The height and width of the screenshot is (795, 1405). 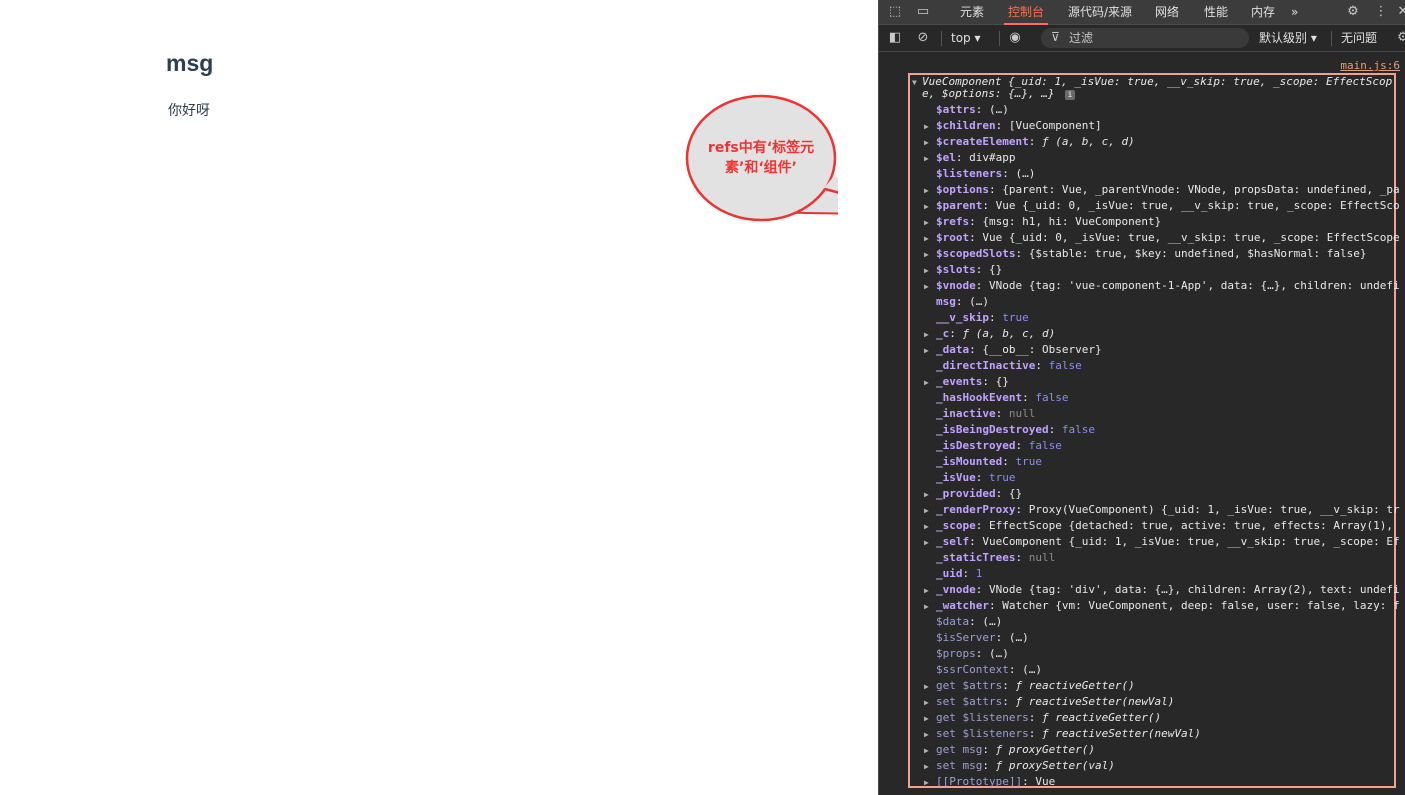 What do you see at coordinates (1045, 749) in the screenshot?
I see `property-value: ƒ proxyGetter()` at bounding box center [1045, 749].